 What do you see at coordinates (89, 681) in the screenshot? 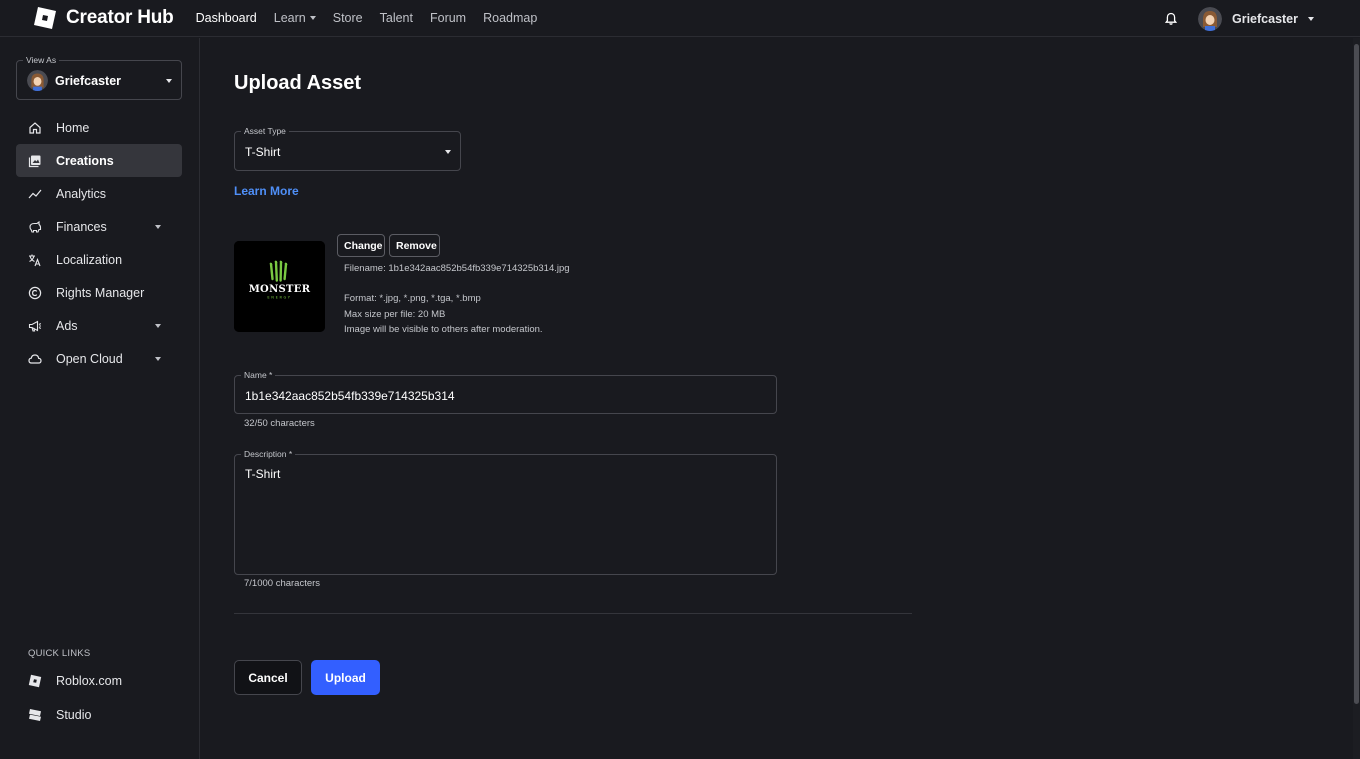
I see `quick-link-label: Roblox.com` at bounding box center [89, 681].